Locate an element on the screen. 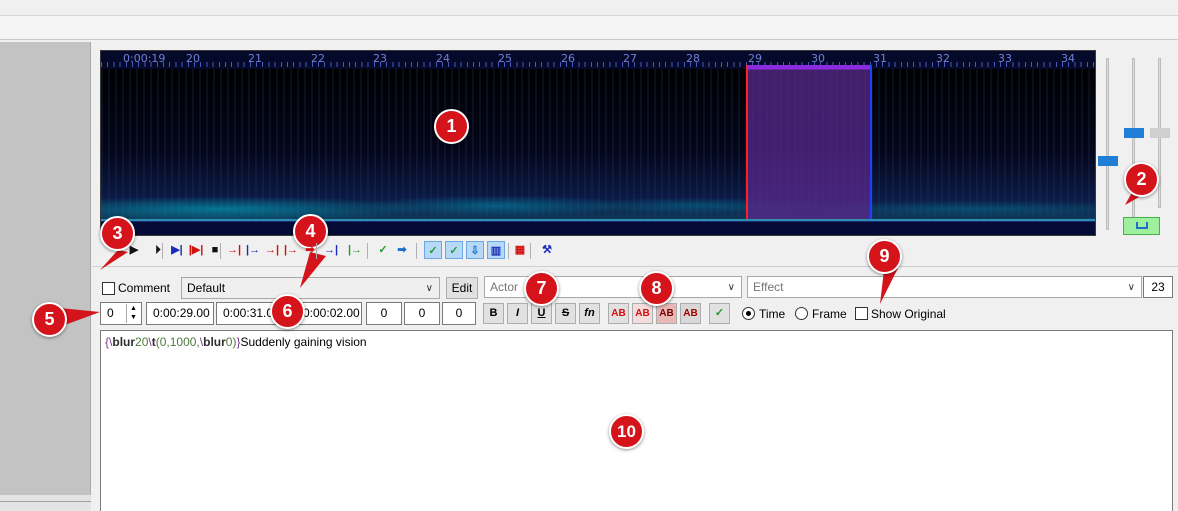 The width and height of the screenshot is (1178, 511). show-original-checkbox is located at coordinates (861, 313).